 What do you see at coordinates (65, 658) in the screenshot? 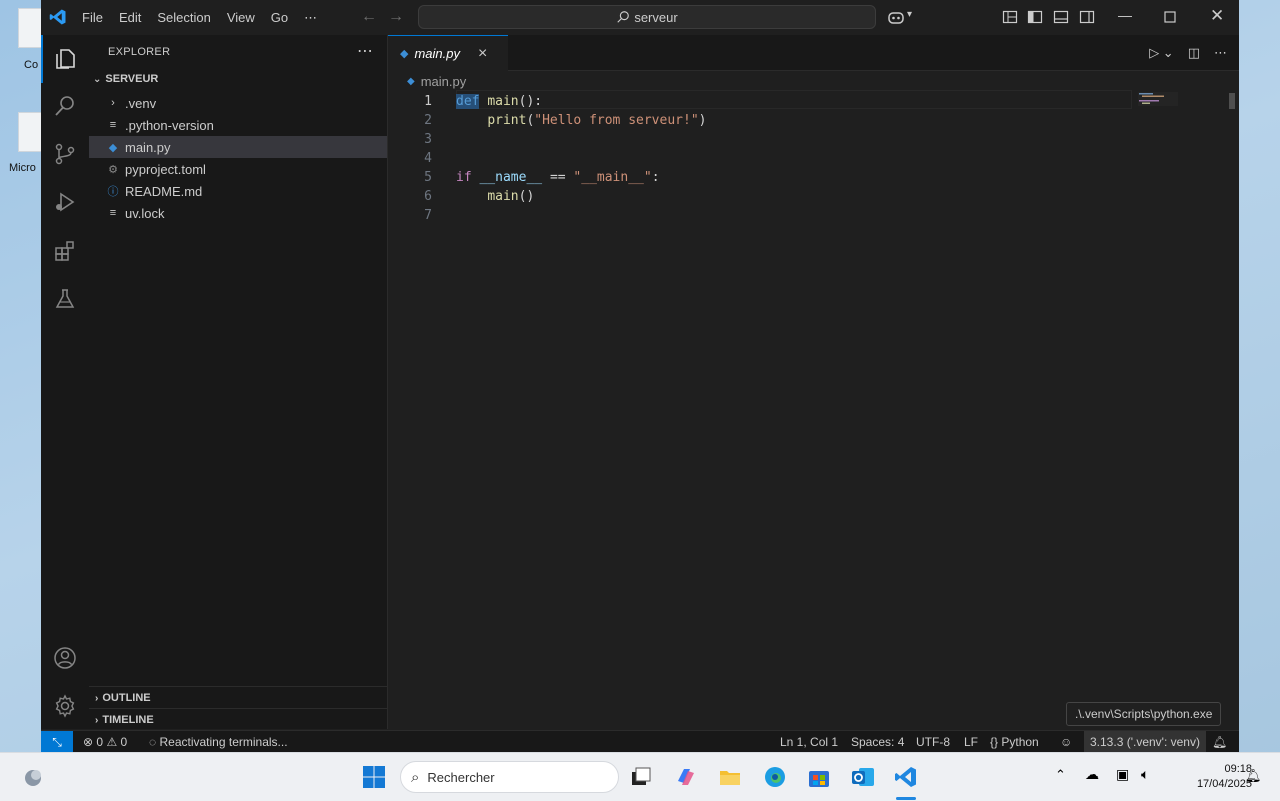
I see `accounts-icon` at bounding box center [65, 658].